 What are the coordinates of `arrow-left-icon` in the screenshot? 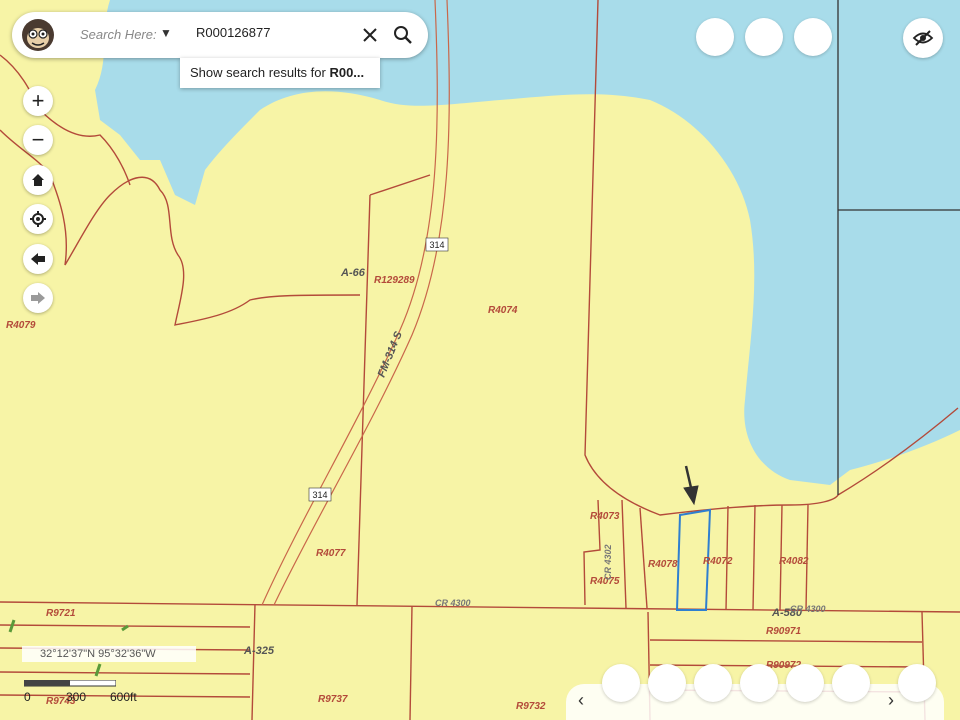 It's located at (38, 259).